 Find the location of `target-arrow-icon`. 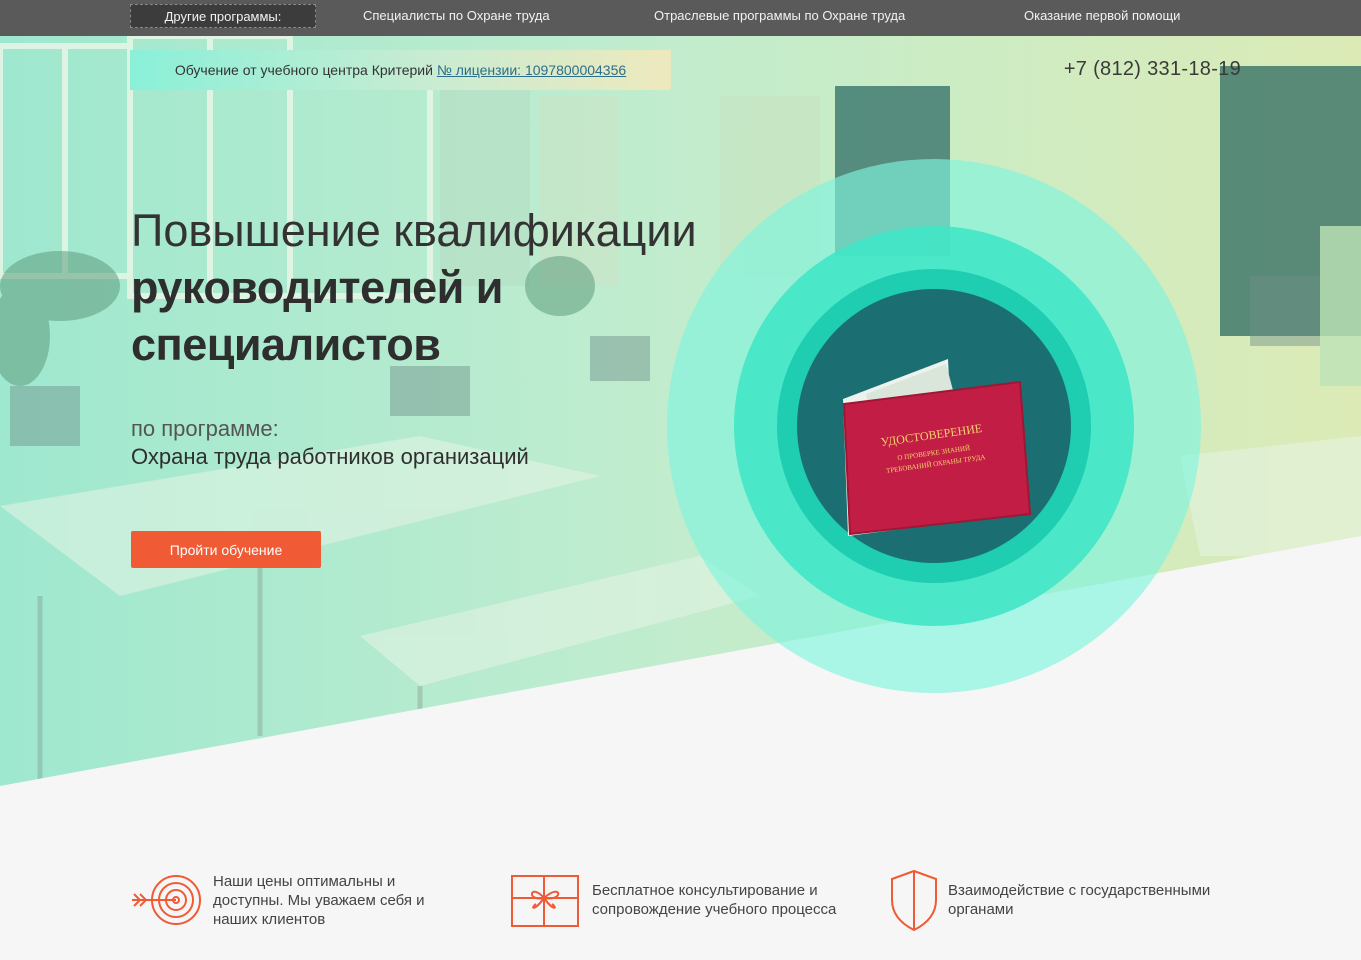

target-arrow-icon is located at coordinates (166, 900).